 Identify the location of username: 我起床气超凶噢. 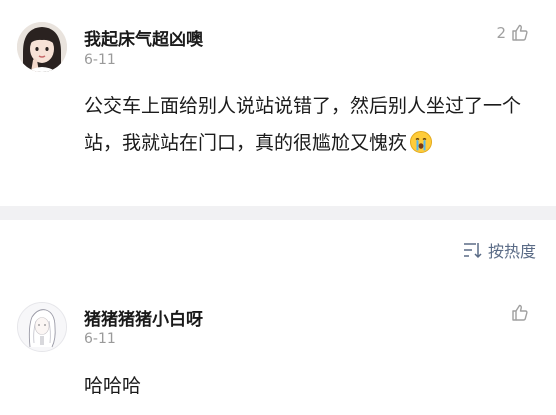
(143, 37).